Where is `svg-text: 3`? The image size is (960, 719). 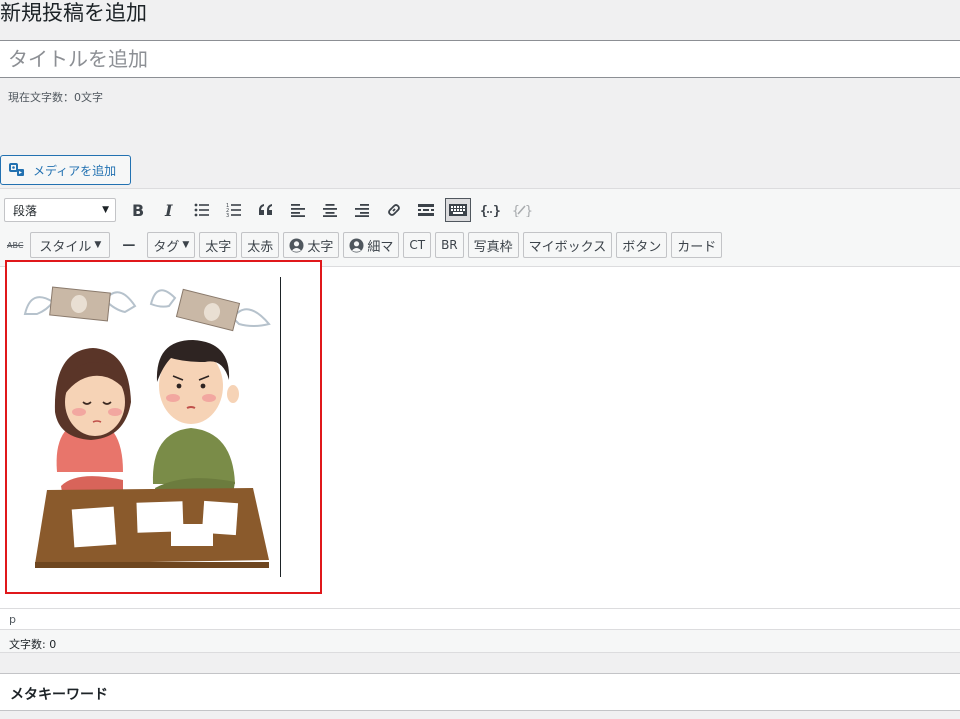
svg-text: 3 is located at coordinates (227, 215).